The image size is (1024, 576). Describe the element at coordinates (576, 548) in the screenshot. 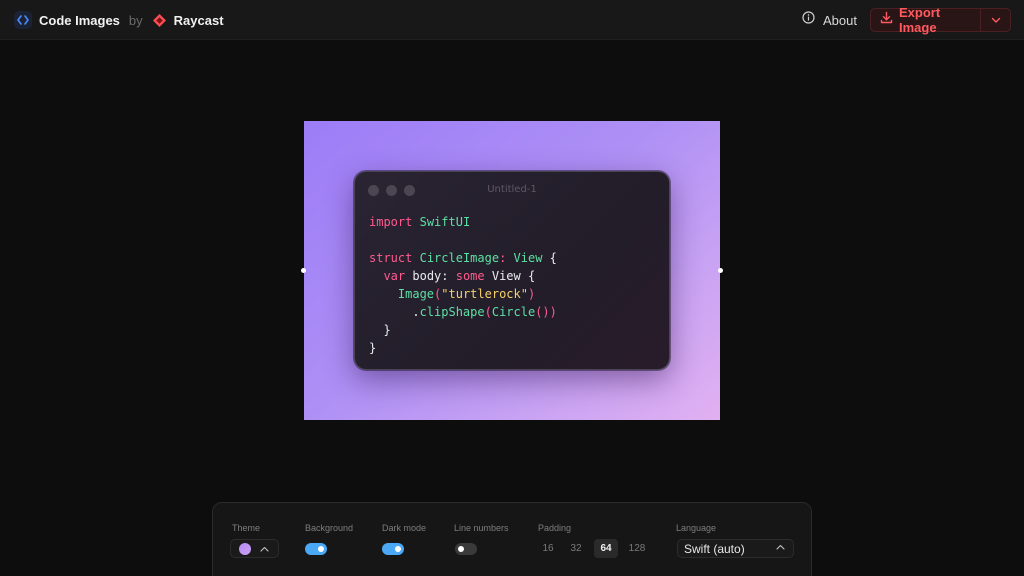

I see `padding-option-32: 32` at that location.